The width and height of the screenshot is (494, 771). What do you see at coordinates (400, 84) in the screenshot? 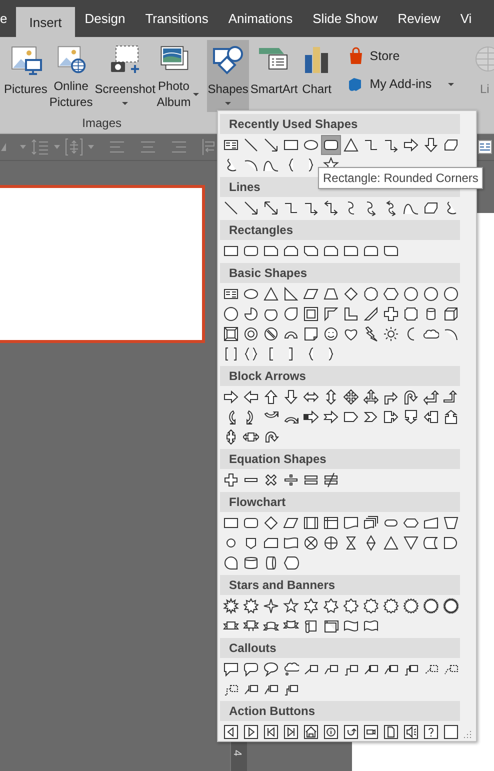
I see `add-ins-button: My Add-ins` at bounding box center [400, 84].